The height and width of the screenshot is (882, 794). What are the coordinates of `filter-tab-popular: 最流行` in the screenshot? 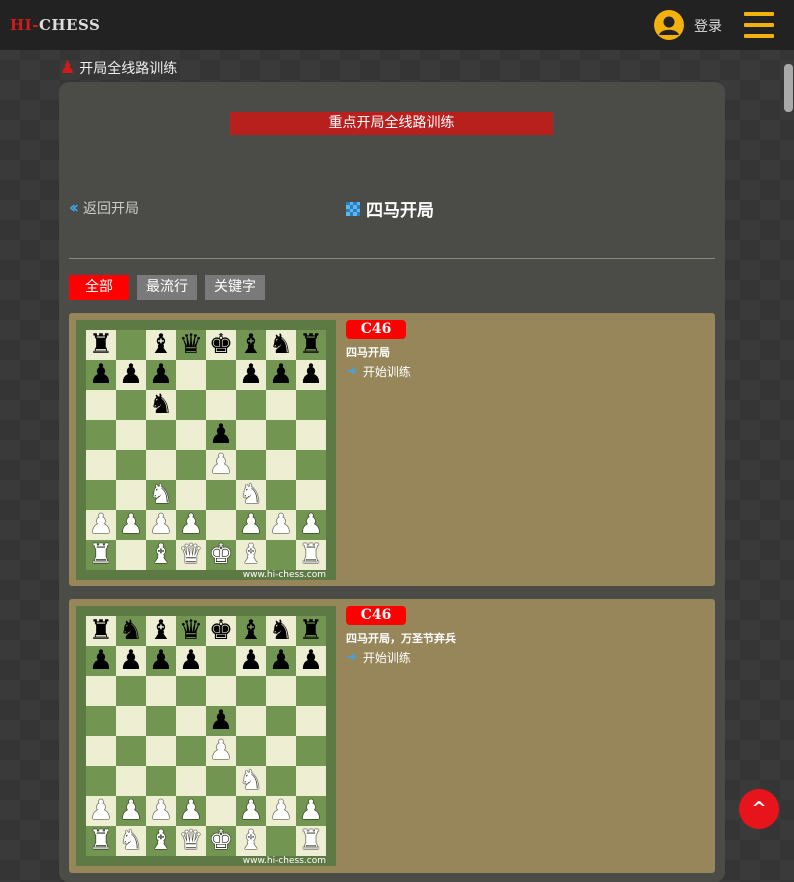 It's located at (167, 287).